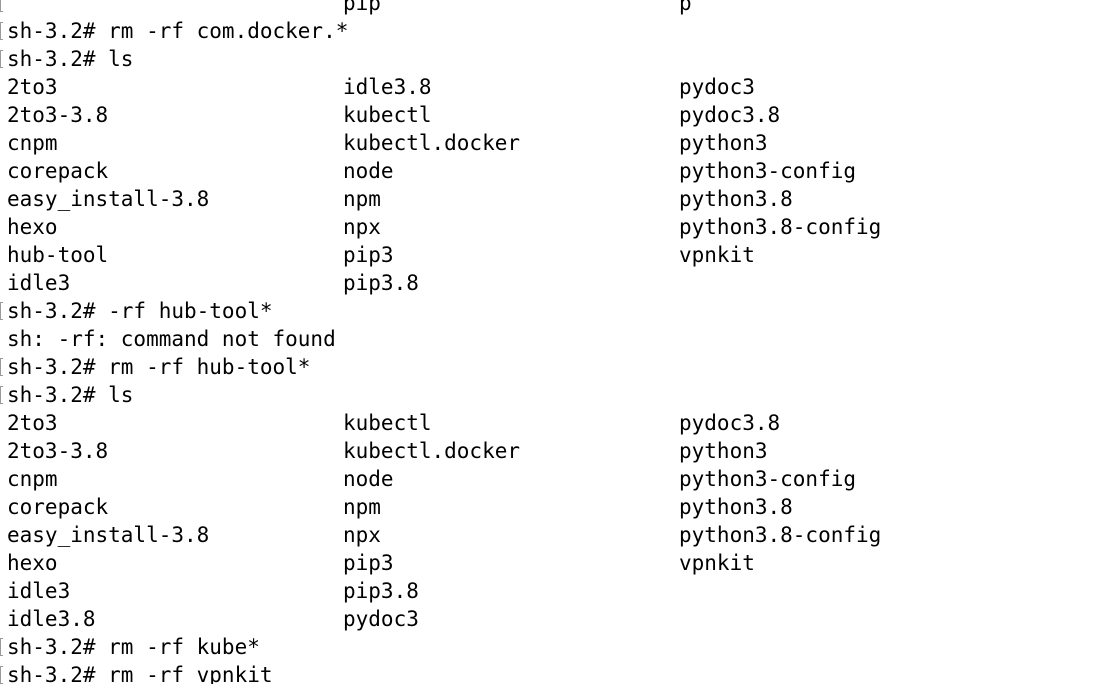 The image size is (1098, 684). Describe the element at coordinates (58, 255) in the screenshot. I see `file-entry: hub-tool` at that location.